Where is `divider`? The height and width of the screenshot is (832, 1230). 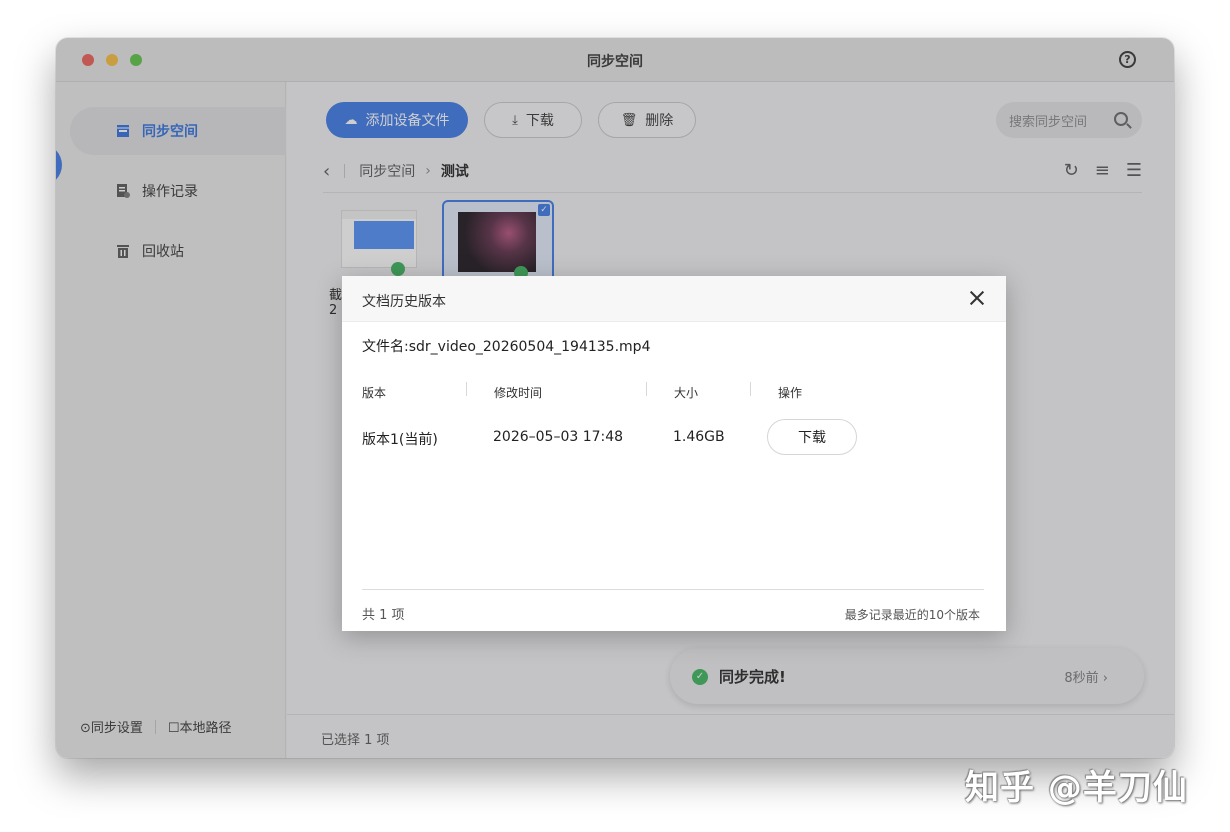 divider is located at coordinates (673, 589).